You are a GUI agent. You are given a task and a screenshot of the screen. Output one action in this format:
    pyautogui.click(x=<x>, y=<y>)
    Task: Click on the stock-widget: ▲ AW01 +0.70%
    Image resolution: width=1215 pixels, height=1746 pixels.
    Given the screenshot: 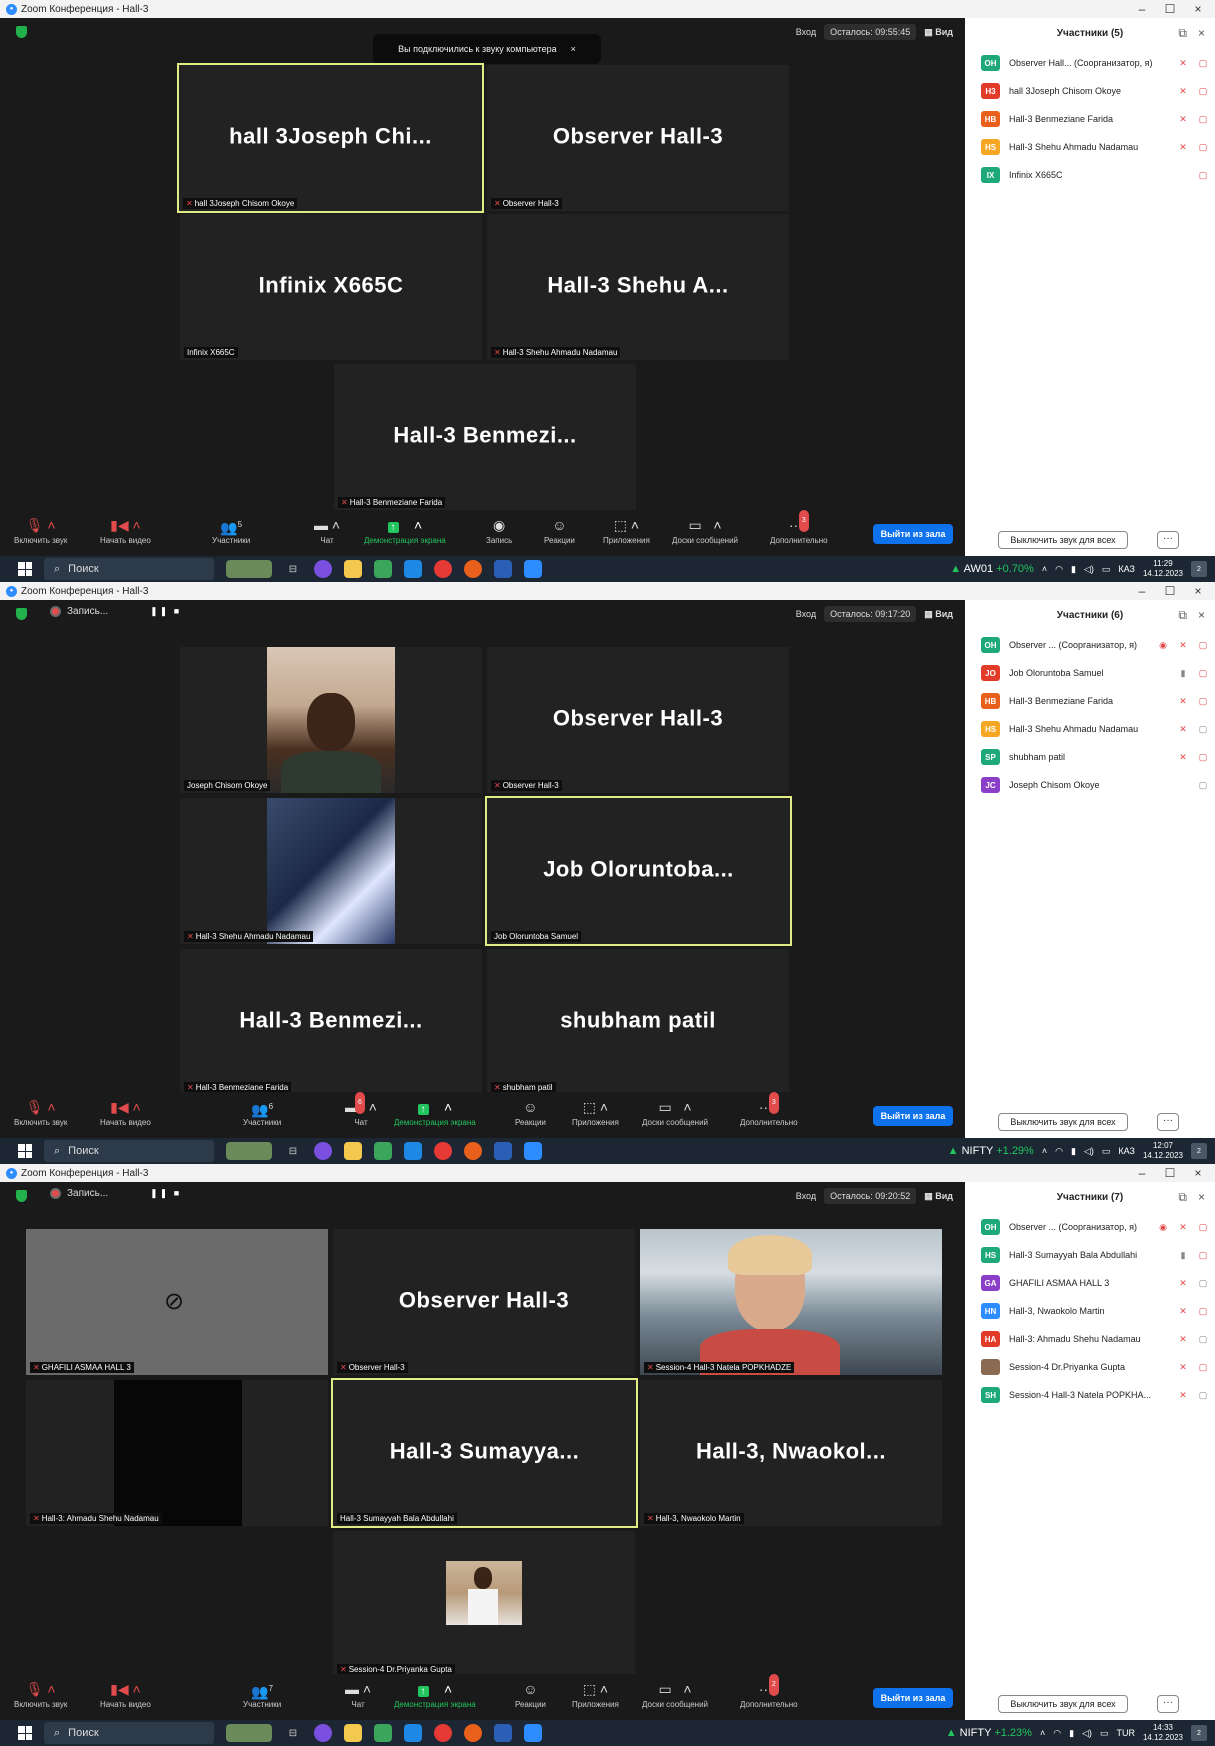 What is the action you would take?
    pyautogui.click(x=992, y=569)
    